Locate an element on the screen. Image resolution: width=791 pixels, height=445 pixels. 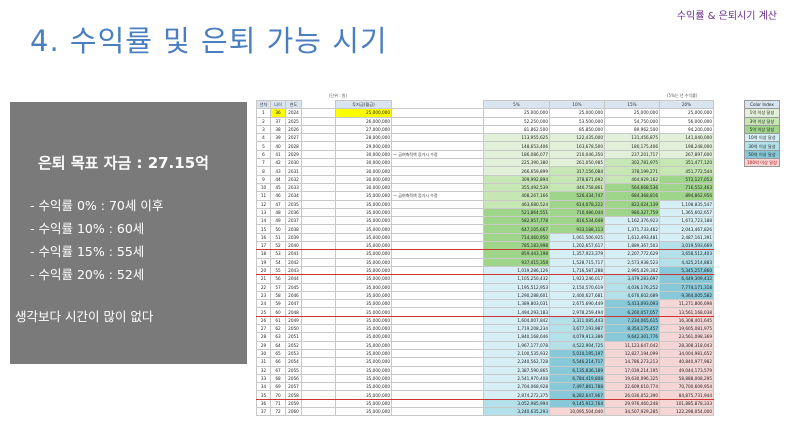
table-cell: 19,605,081,975 is located at coordinates (686, 328).